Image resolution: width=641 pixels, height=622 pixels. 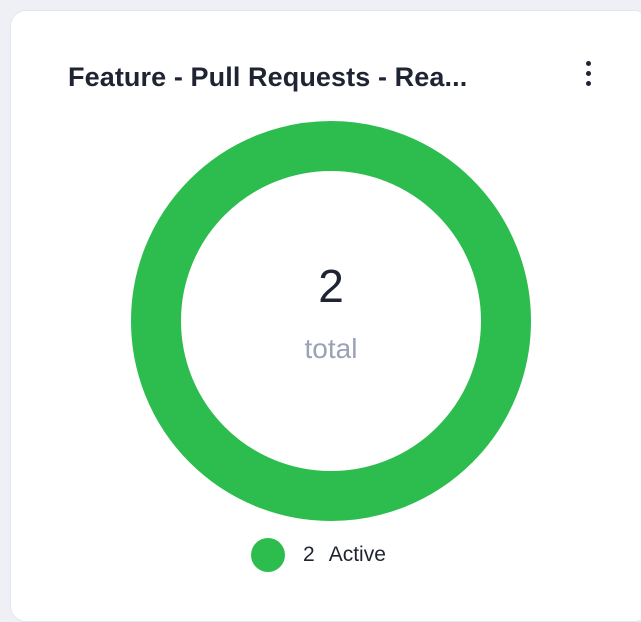 What do you see at coordinates (318, 555) in the screenshot?
I see `chart-legend: 2 Active` at bounding box center [318, 555].